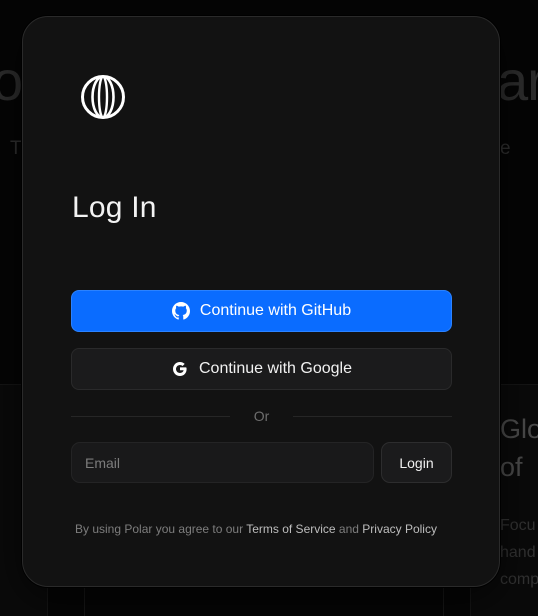  I want to click on divider-line-right, so click(372, 416).